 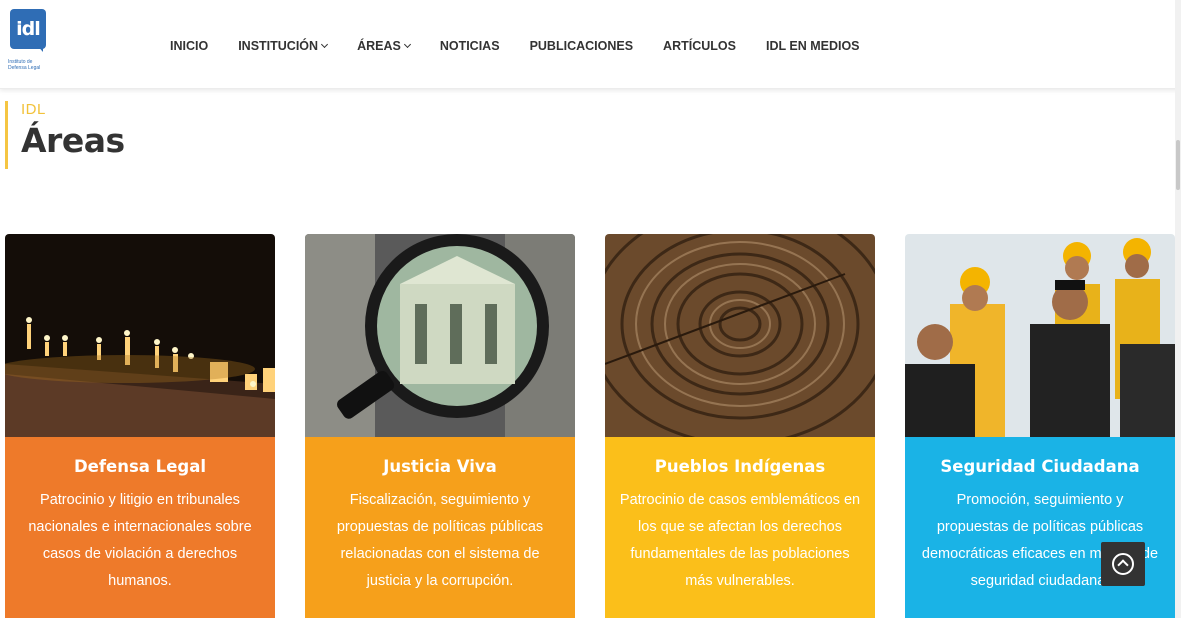 I want to click on nav-institucion: INSTITUCIÓN, so click(x=283, y=46).